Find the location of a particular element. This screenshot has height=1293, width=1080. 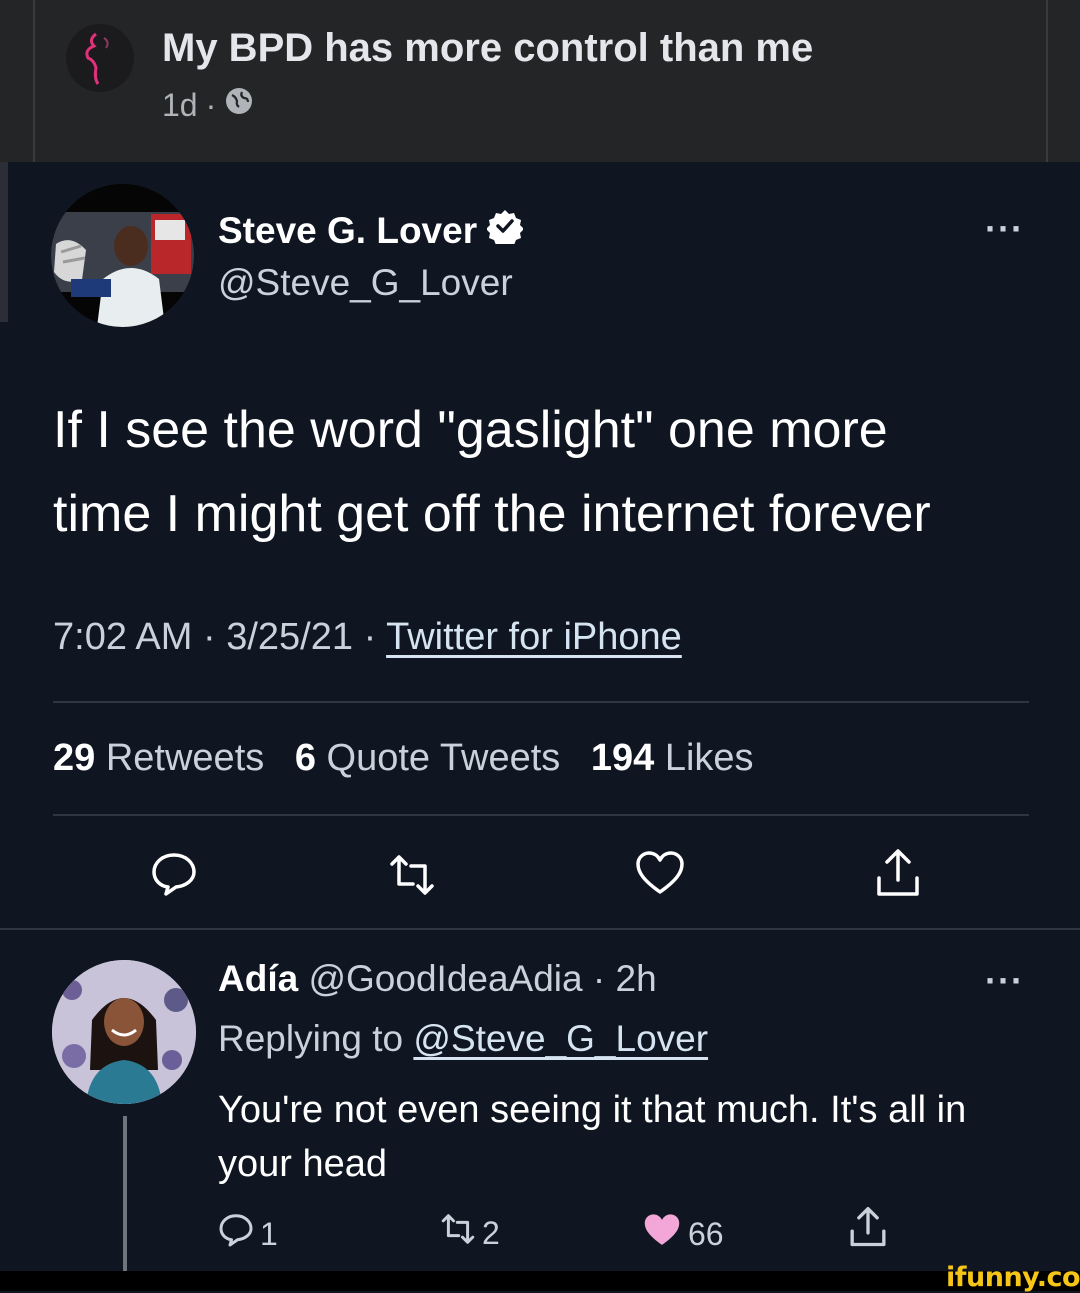

scrollbar is located at coordinates (4, 242).